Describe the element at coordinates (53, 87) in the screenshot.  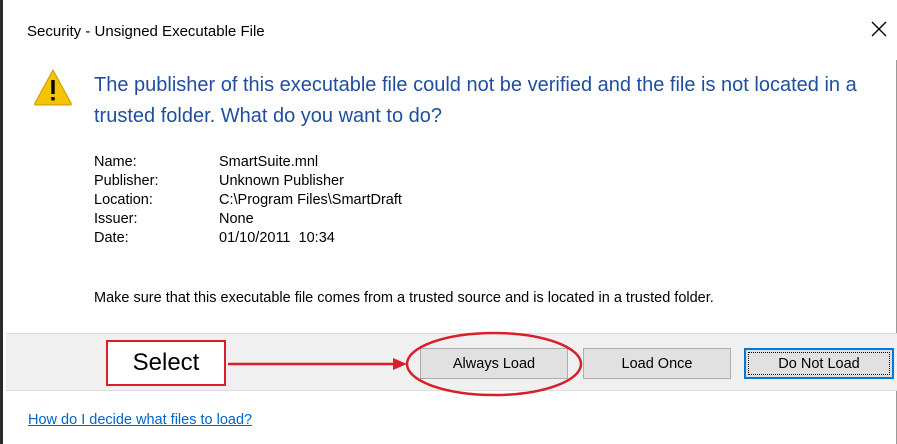
I see `warning-icon` at that location.